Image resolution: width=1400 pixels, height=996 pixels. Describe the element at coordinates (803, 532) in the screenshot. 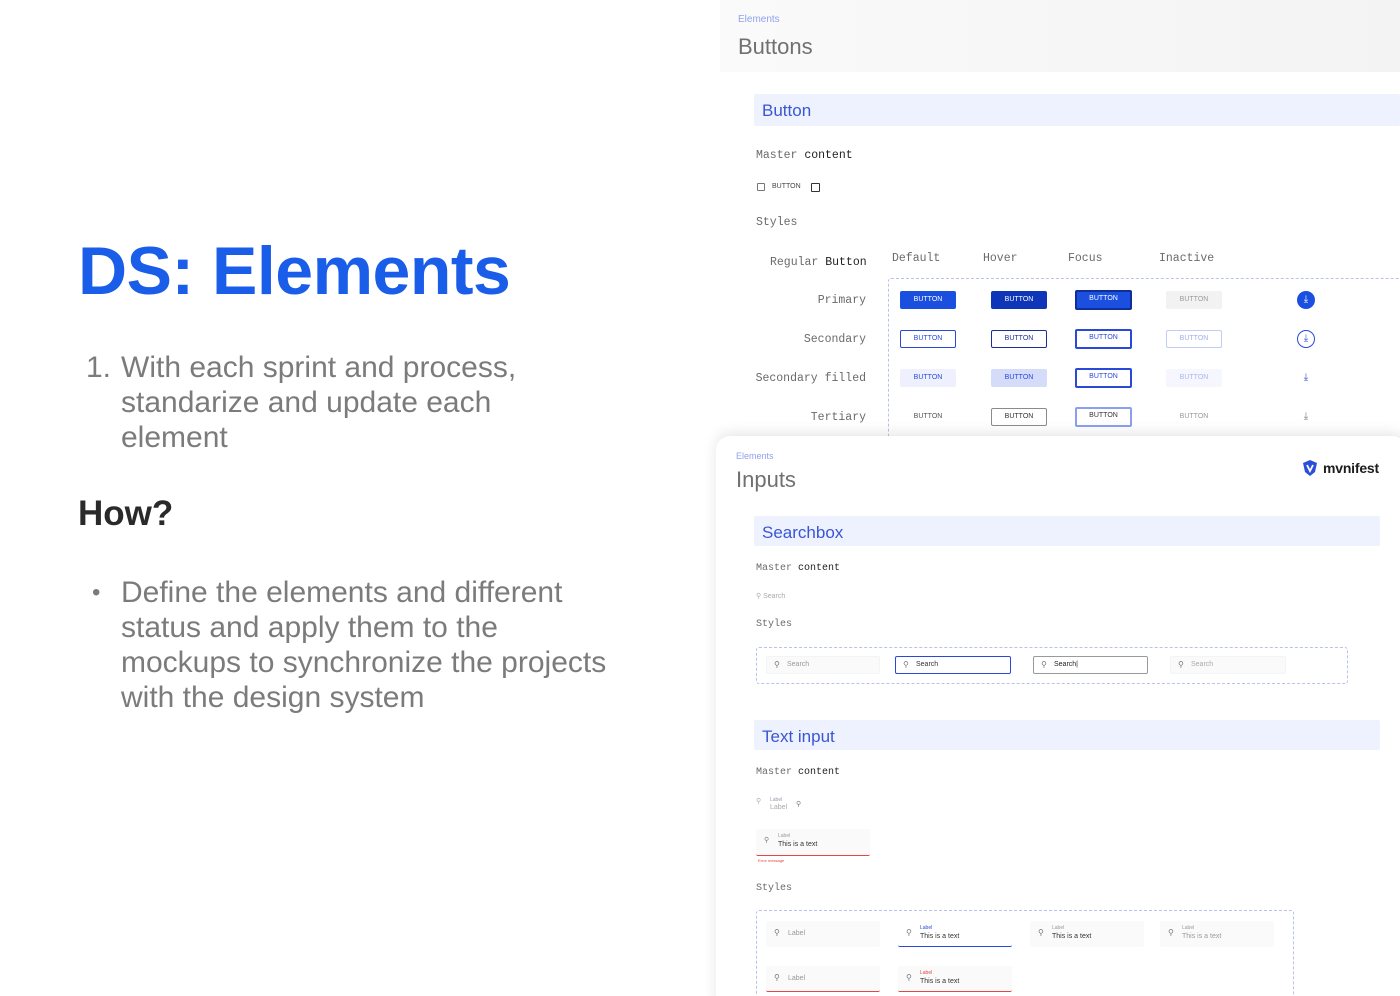

I see `section-title: Searchbox` at that location.